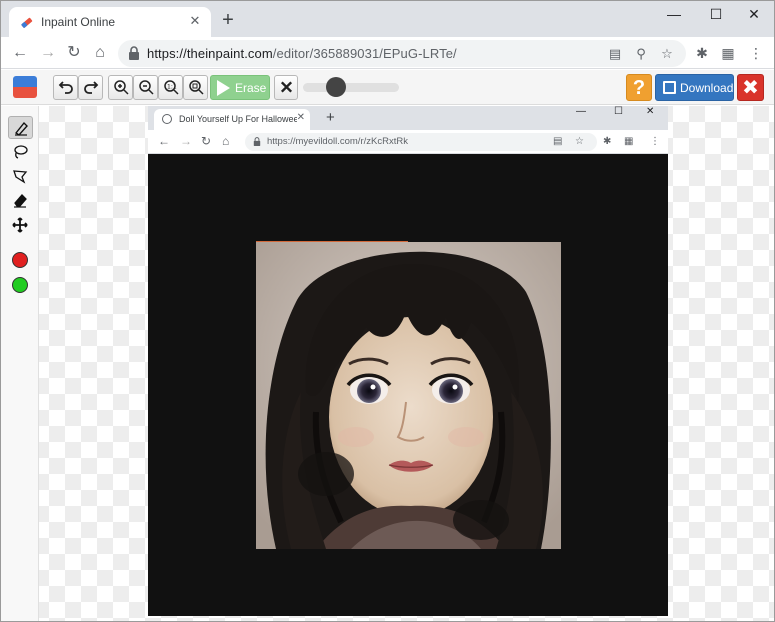 Image resolution: width=775 pixels, height=622 pixels. I want to click on new-tab-button: +, so click(228, 20).